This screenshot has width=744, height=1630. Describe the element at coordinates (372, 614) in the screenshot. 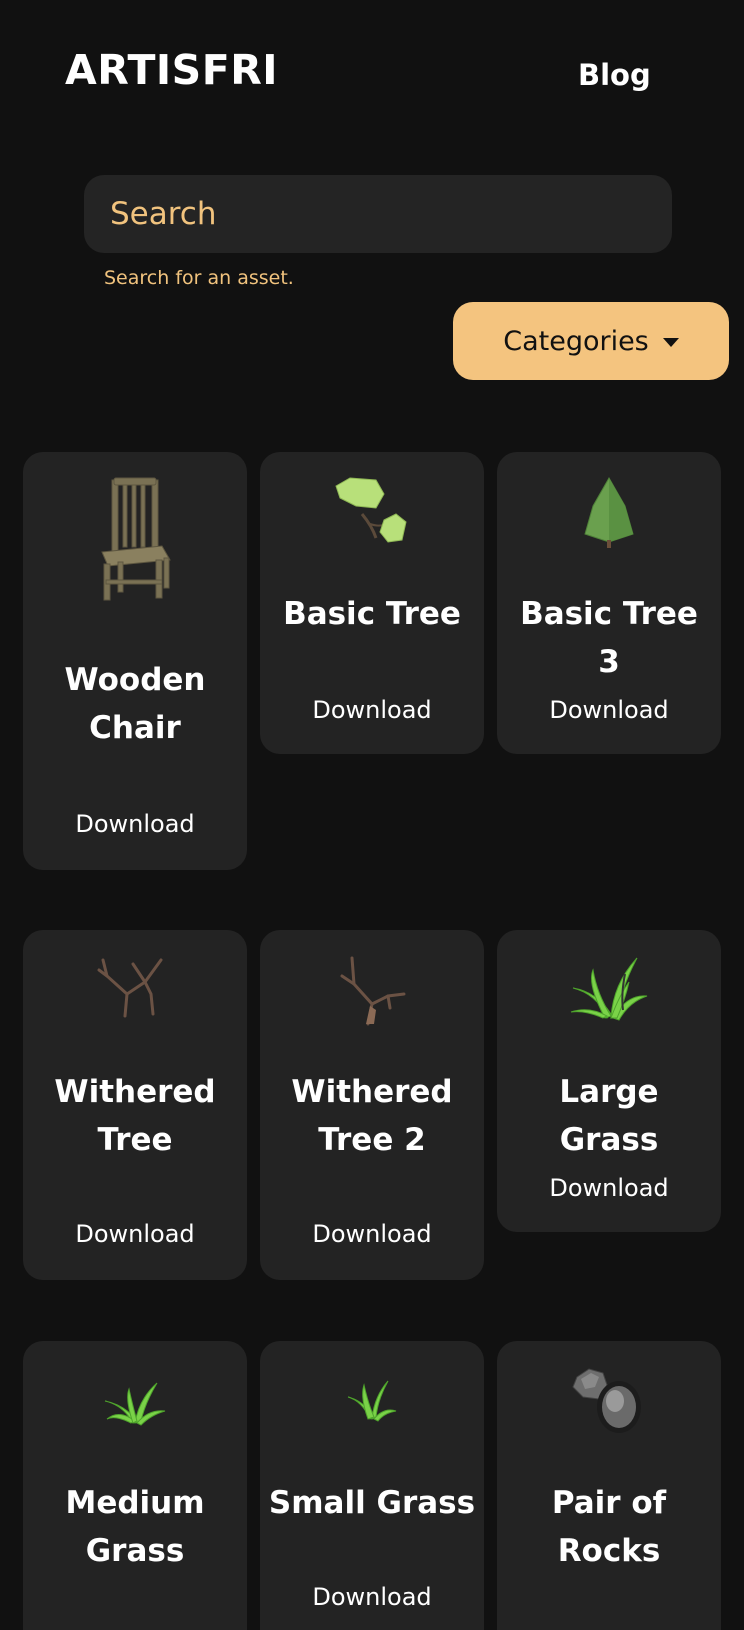

I see `asset-title: Basic Tree` at that location.